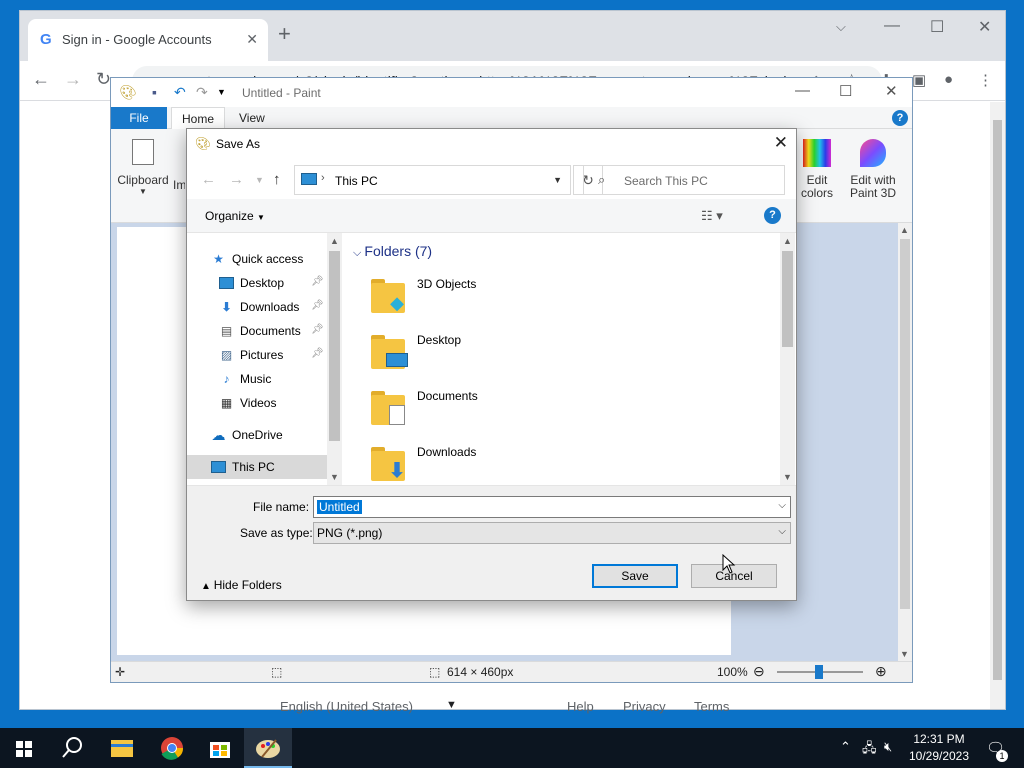  What do you see at coordinates (552, 507) in the screenshot?
I see `file-name-input: Untitled ⌵` at bounding box center [552, 507].